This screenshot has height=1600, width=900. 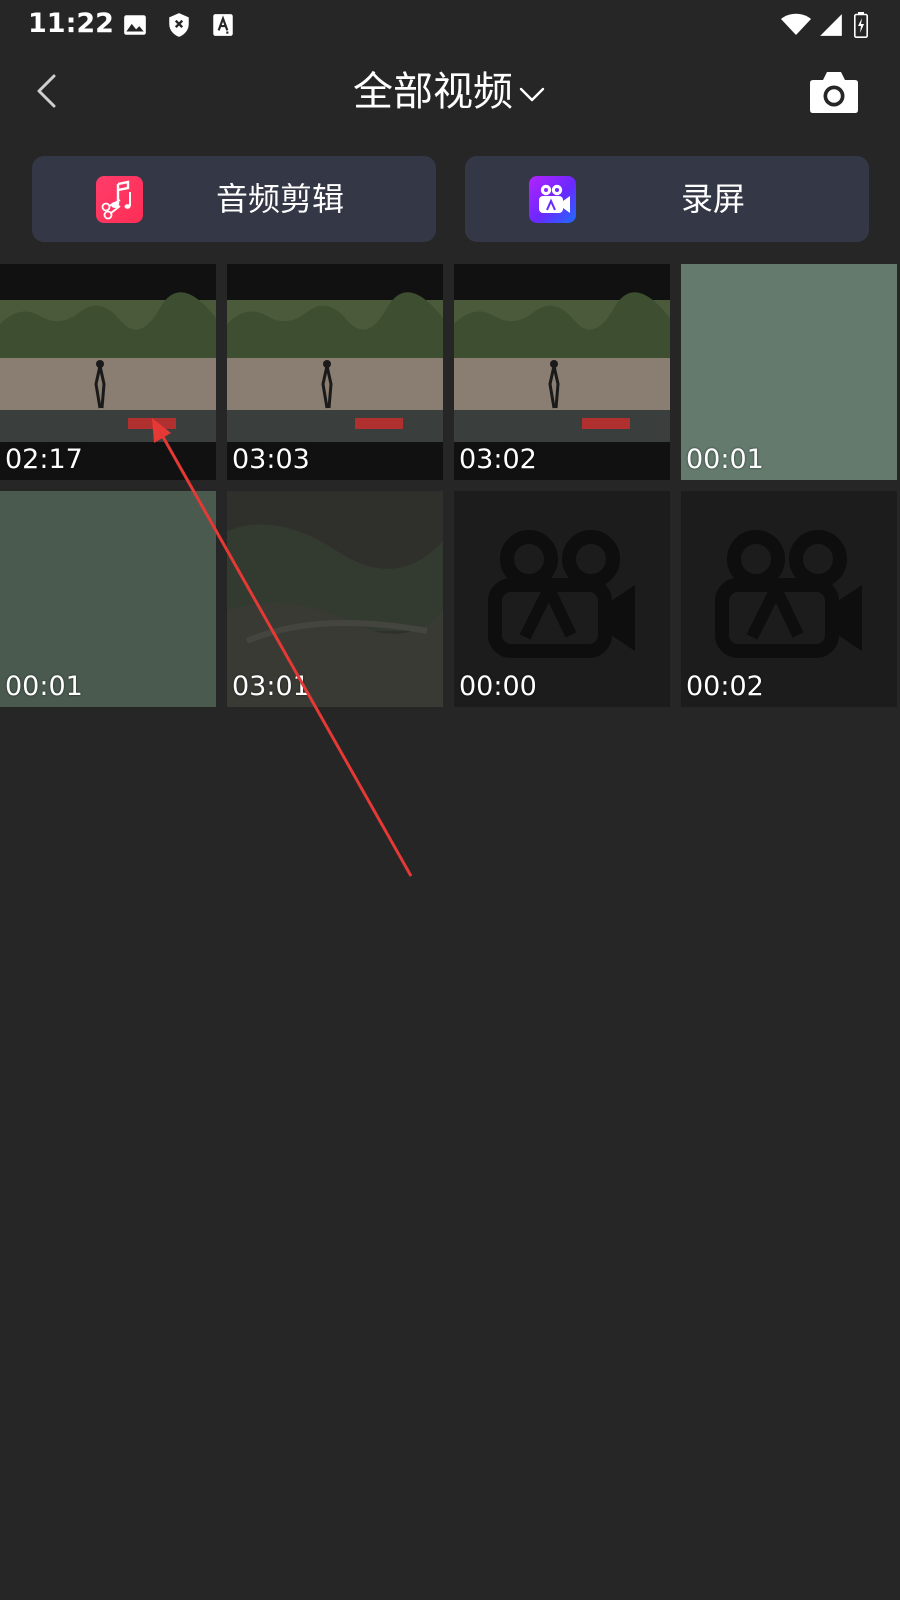 I want to click on video-duration: 03:01, so click(x=271, y=686).